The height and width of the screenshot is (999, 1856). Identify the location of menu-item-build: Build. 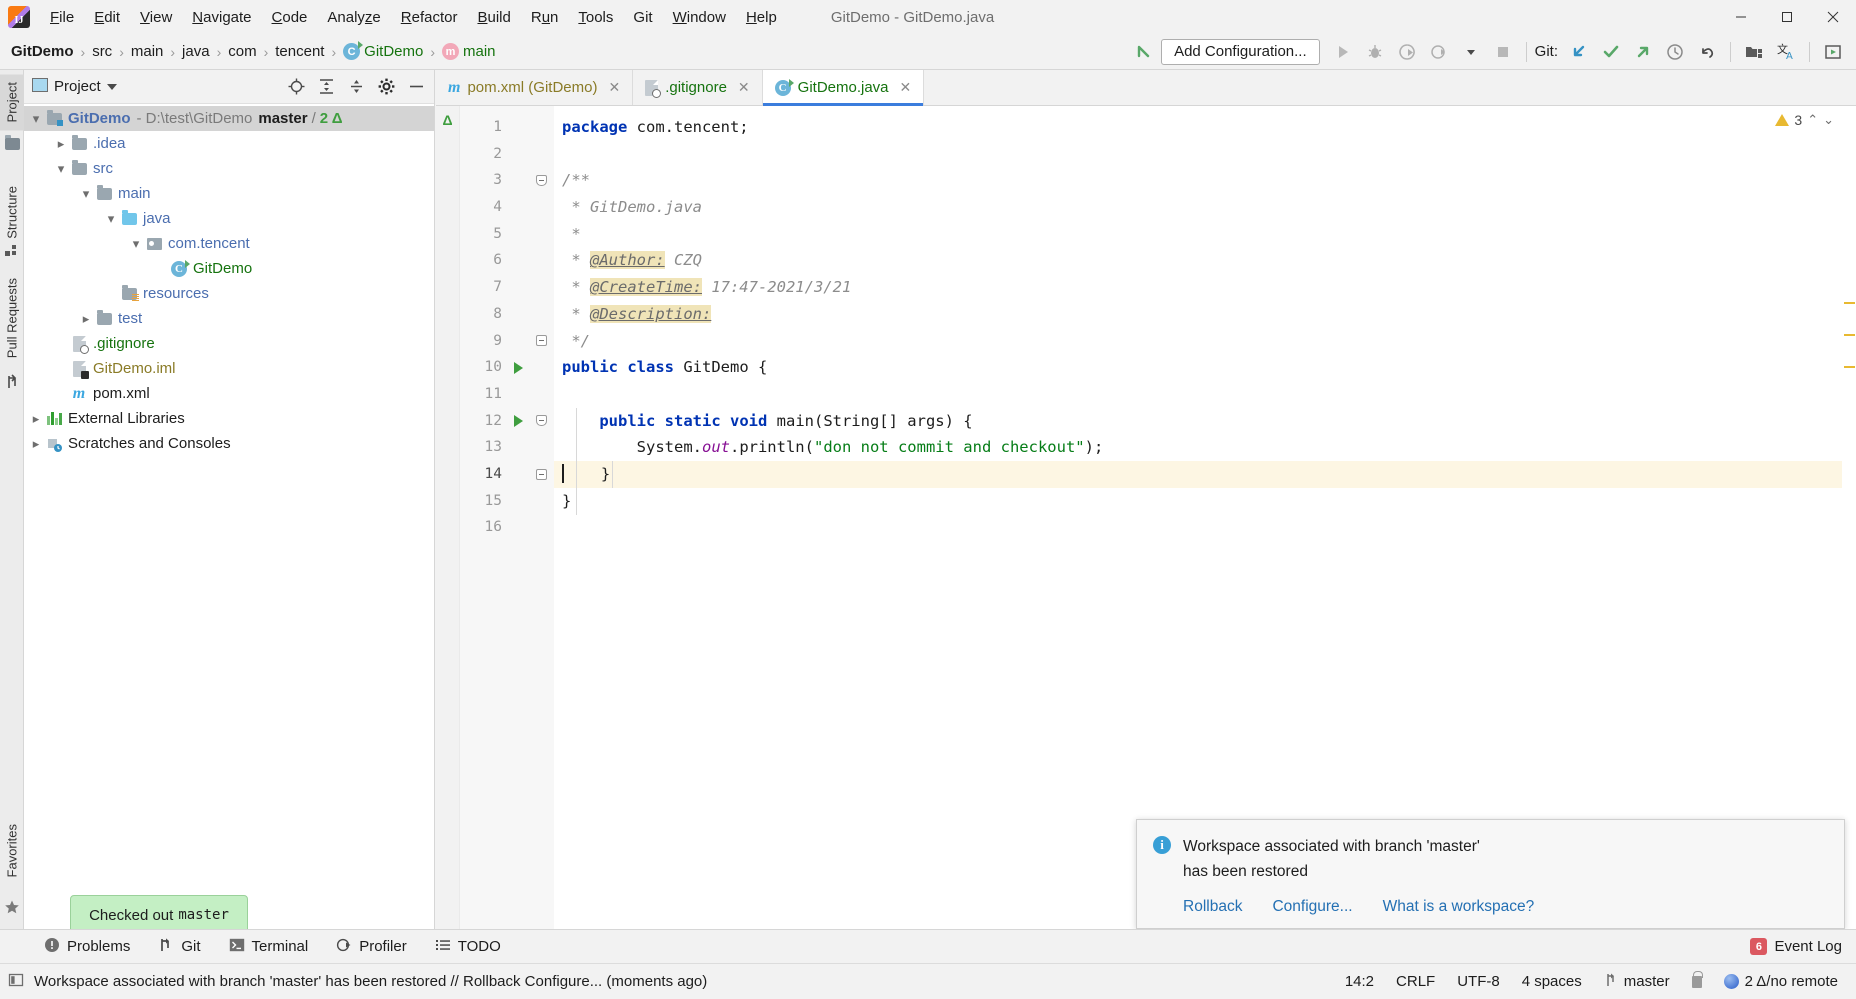
(493, 17).